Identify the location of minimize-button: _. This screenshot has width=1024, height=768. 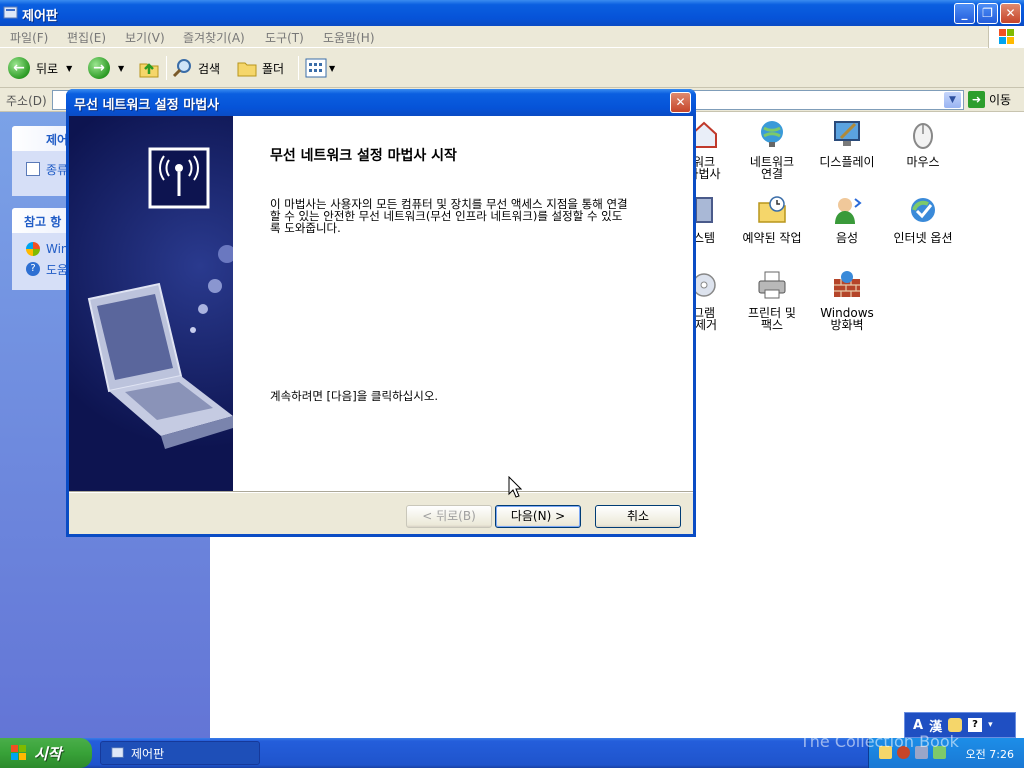
(964, 13).